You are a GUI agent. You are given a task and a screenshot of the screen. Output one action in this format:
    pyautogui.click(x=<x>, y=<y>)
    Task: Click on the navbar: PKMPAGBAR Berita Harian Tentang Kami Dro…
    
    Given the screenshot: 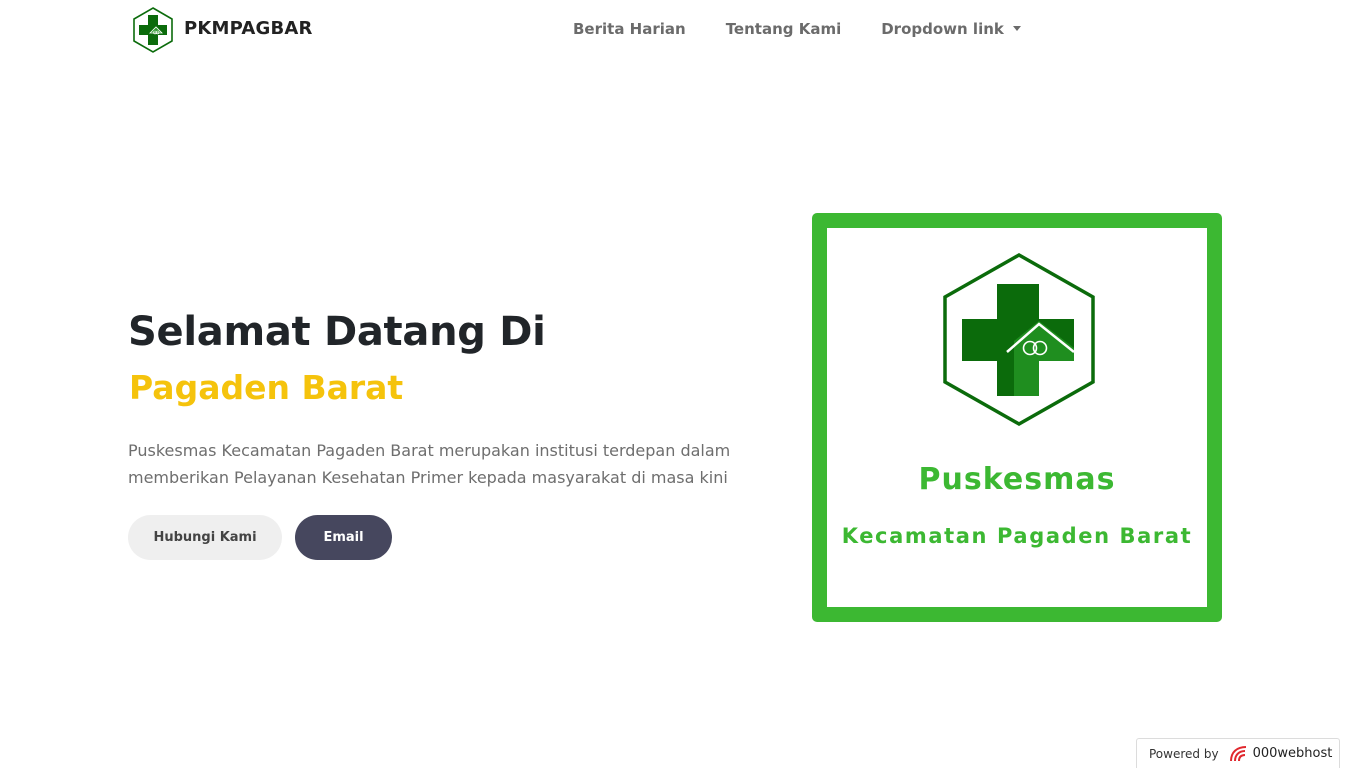 What is the action you would take?
    pyautogui.click(x=683, y=30)
    